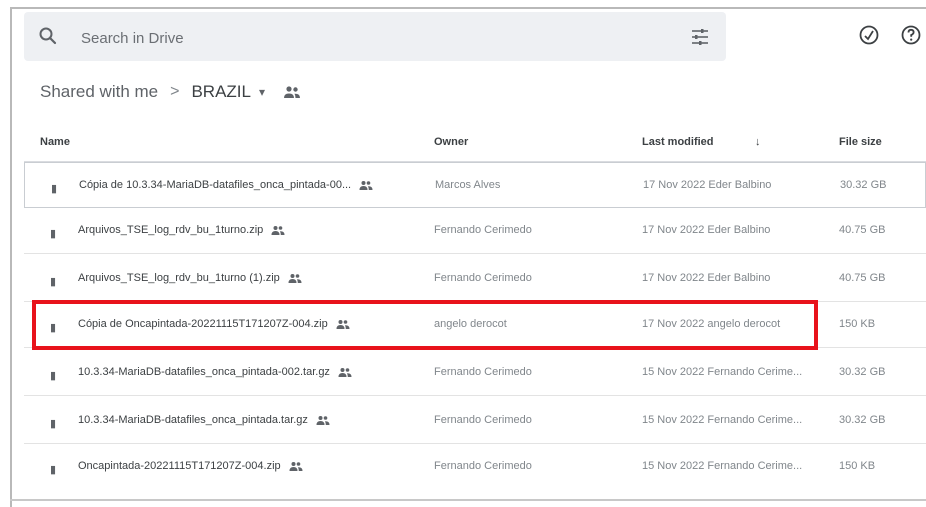 The image size is (926, 507). Describe the element at coordinates (181, 230) in the screenshot. I see `file-name: Arquivos_TSE_log_rdv_bu_1turno.zip` at that location.